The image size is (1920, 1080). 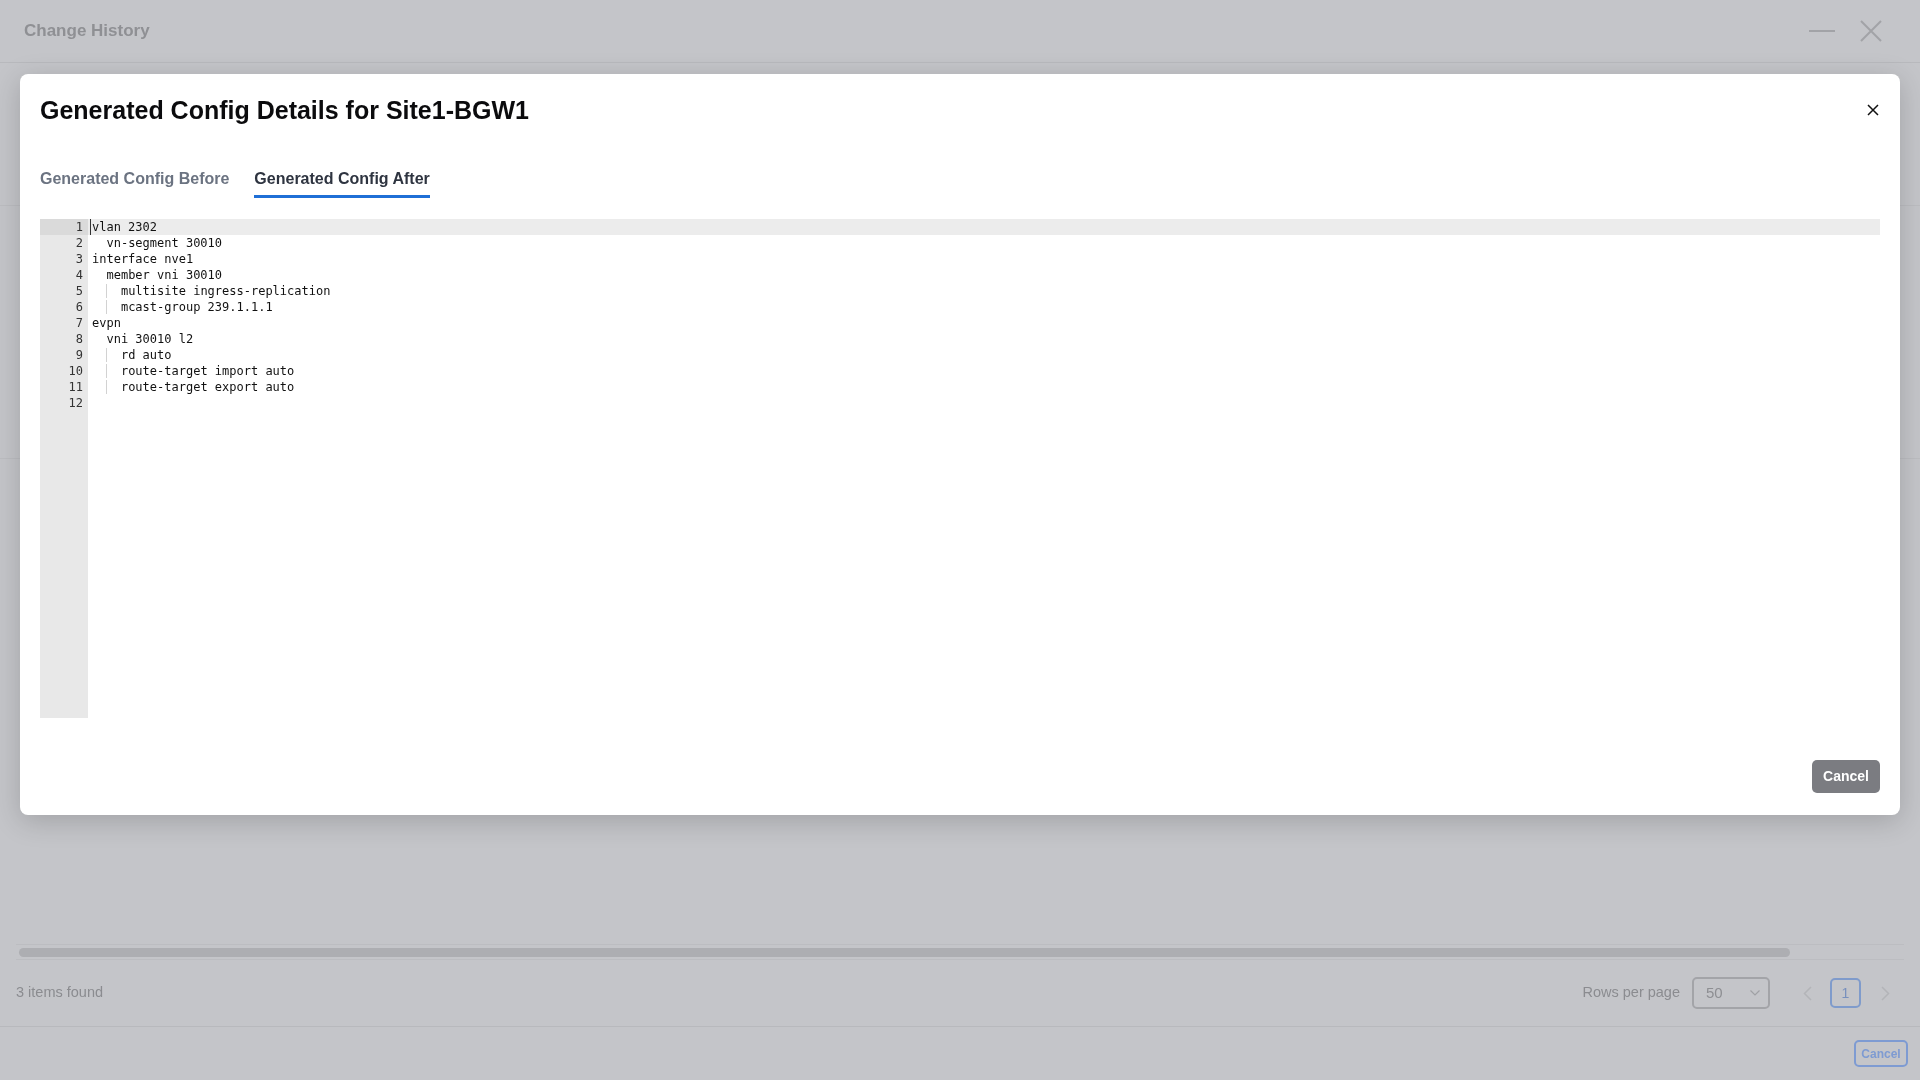 I want to click on line-number: 1, so click(x=79, y=227).